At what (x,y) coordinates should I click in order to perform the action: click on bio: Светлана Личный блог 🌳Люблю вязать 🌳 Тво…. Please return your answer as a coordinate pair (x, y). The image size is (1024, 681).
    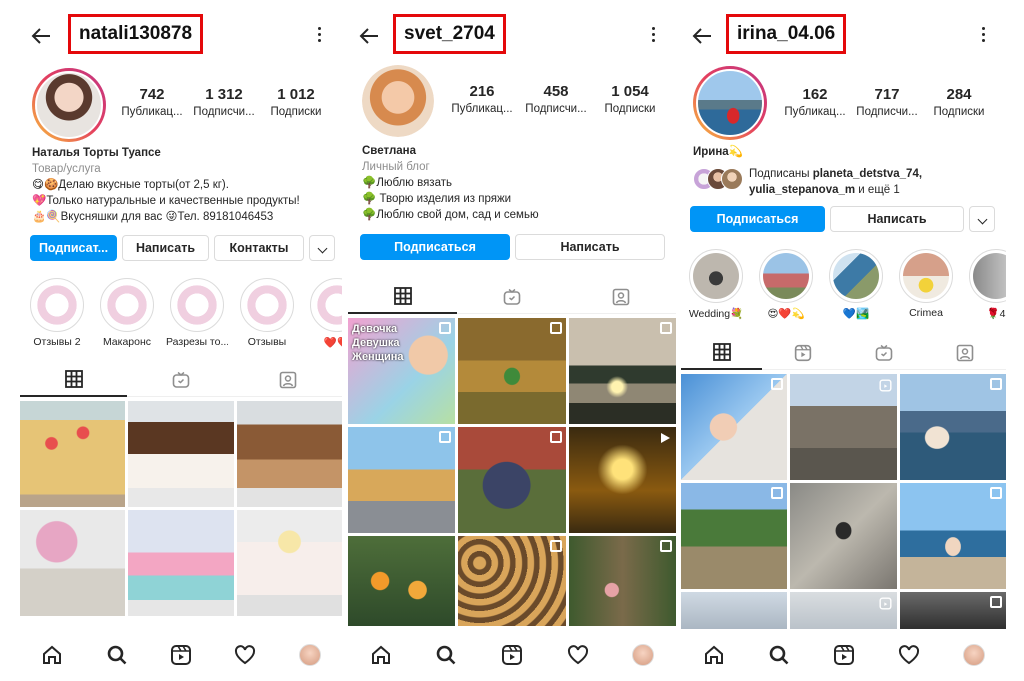
    Looking at the image, I should click on (514, 183).